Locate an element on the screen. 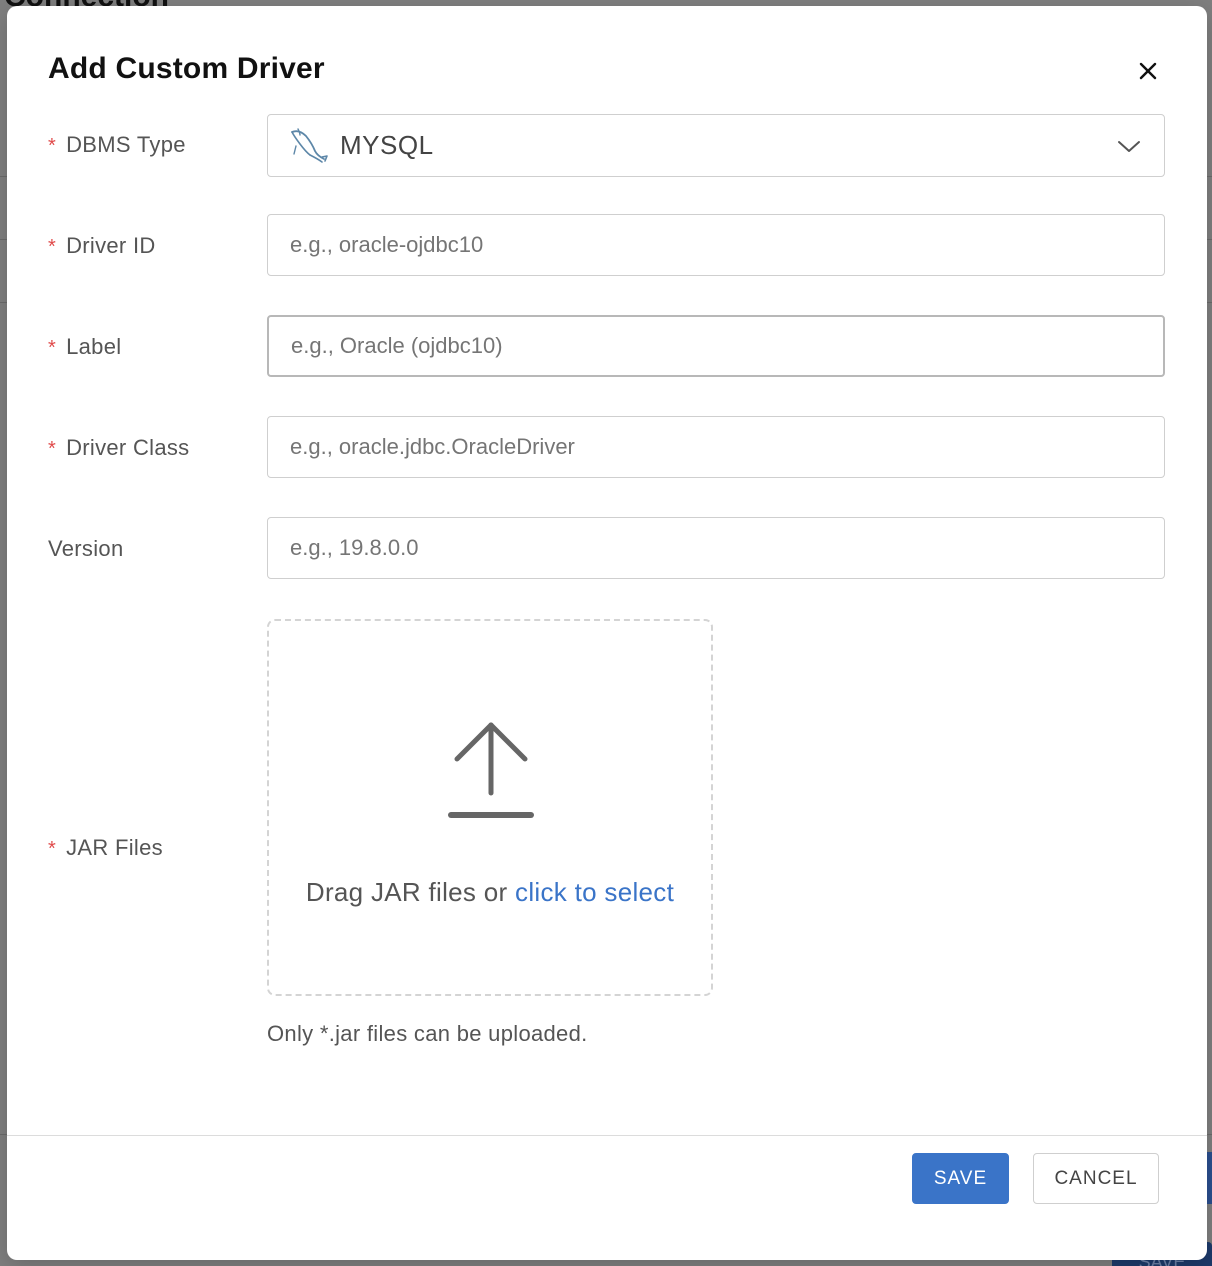 The width and height of the screenshot is (1212, 1266). label-field-label: * Label is located at coordinates (85, 346).